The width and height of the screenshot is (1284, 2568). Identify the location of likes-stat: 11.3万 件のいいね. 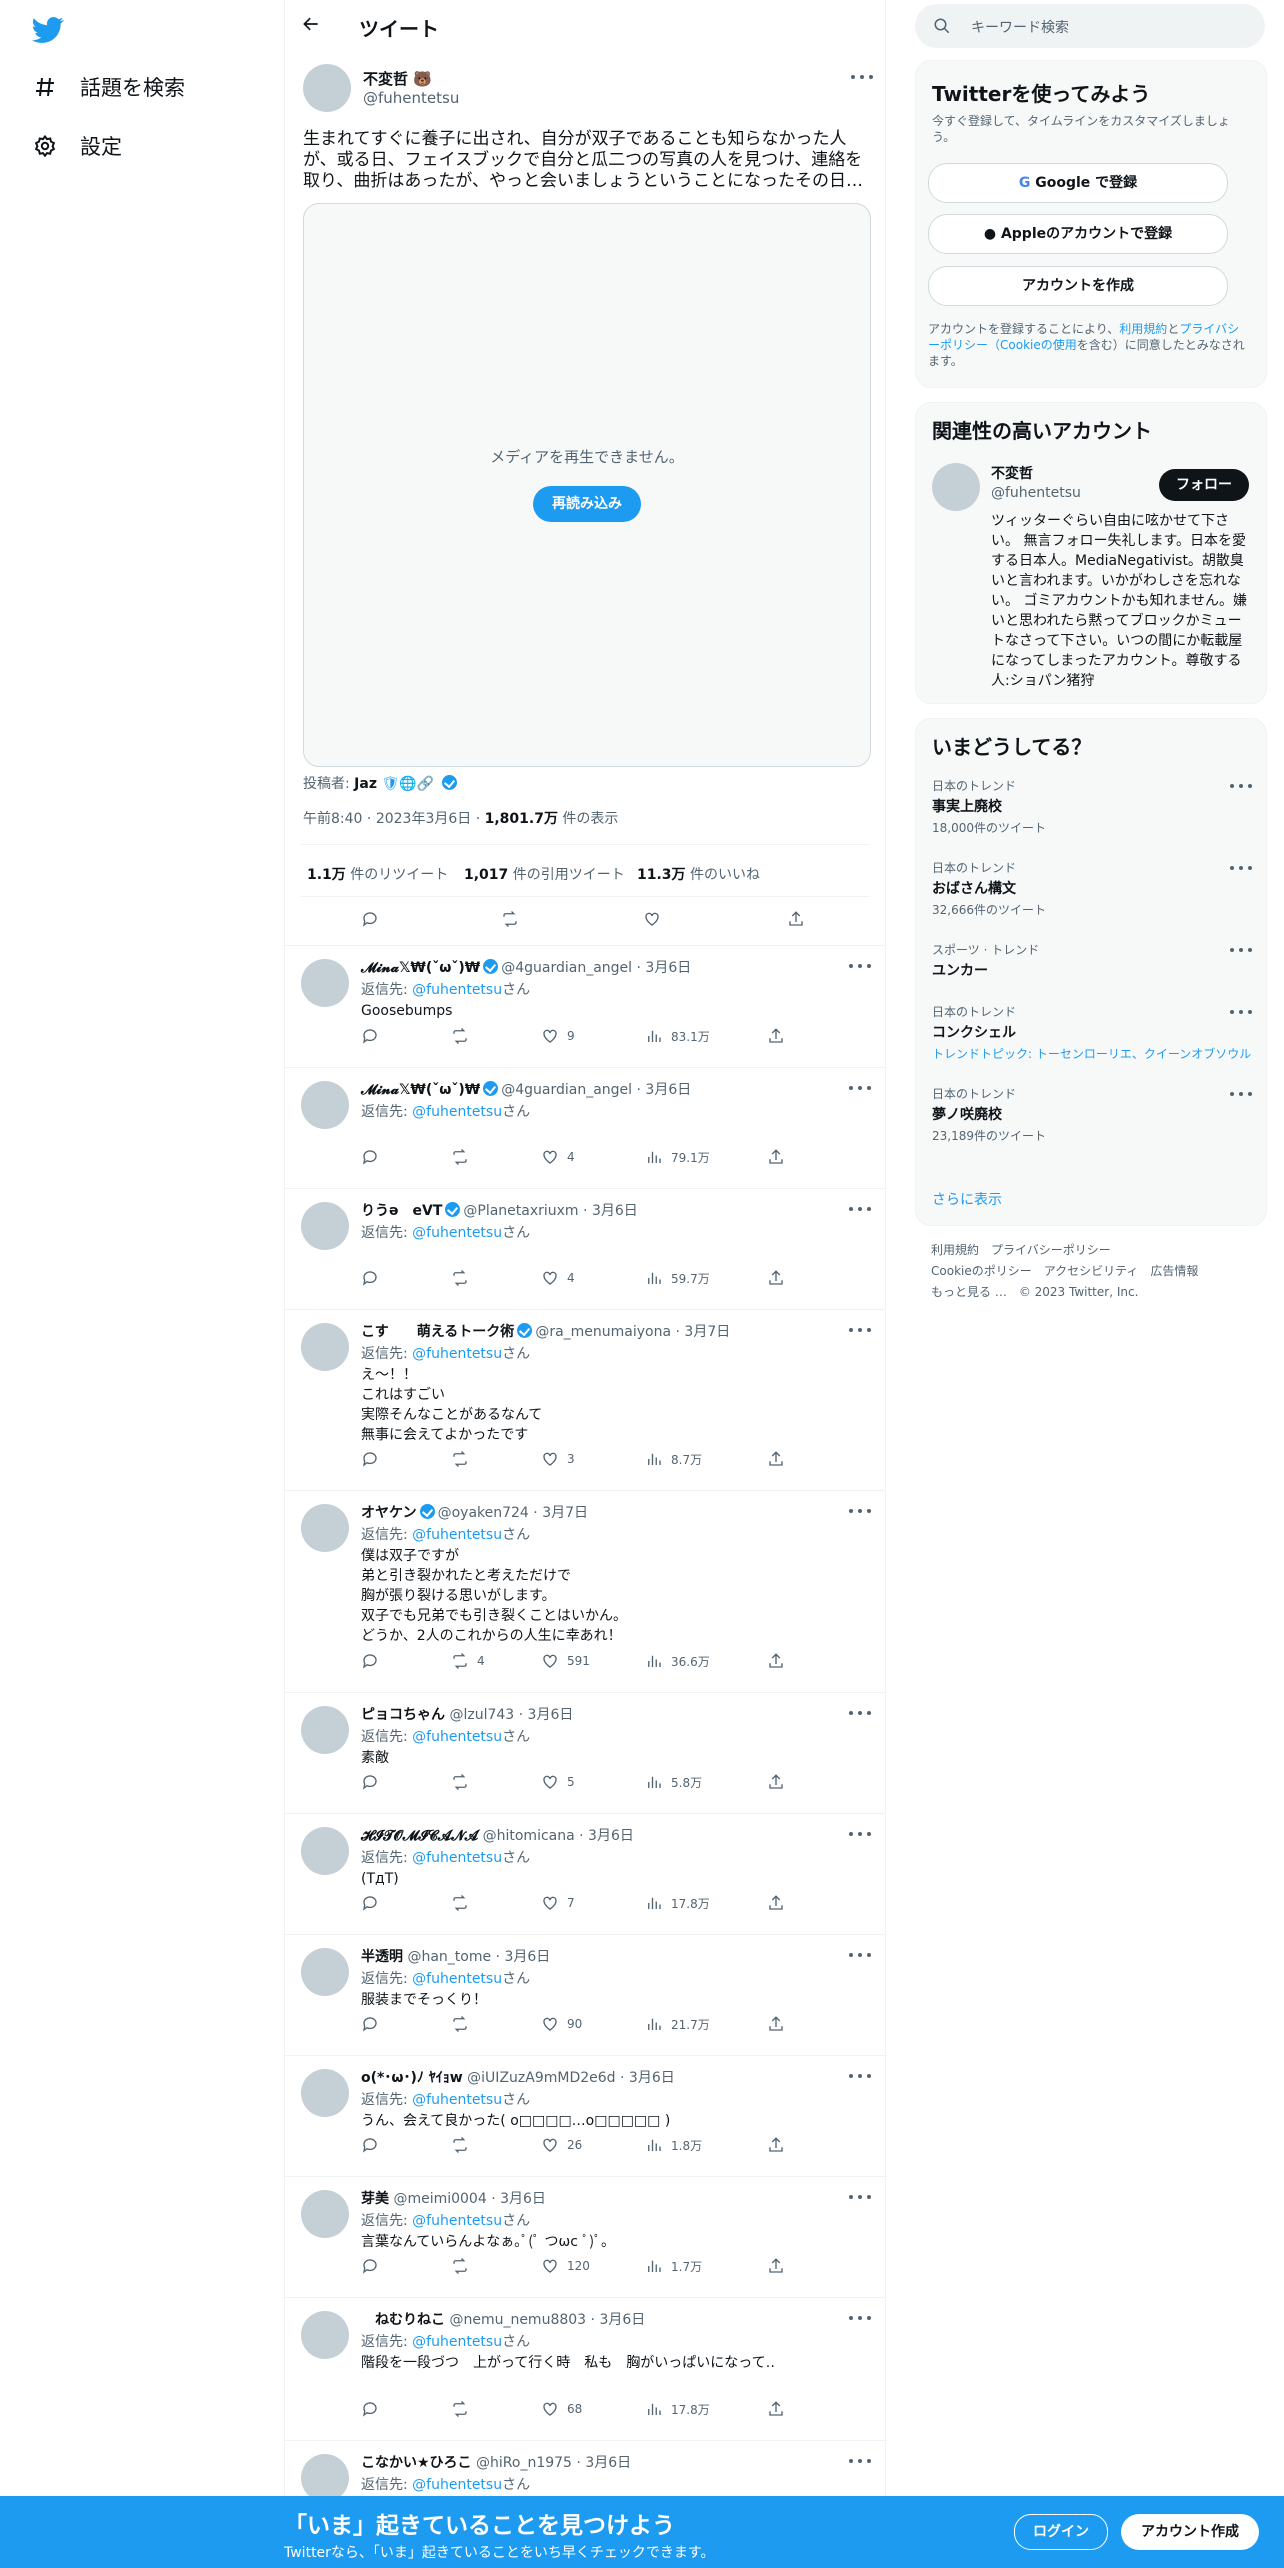
(698, 874).